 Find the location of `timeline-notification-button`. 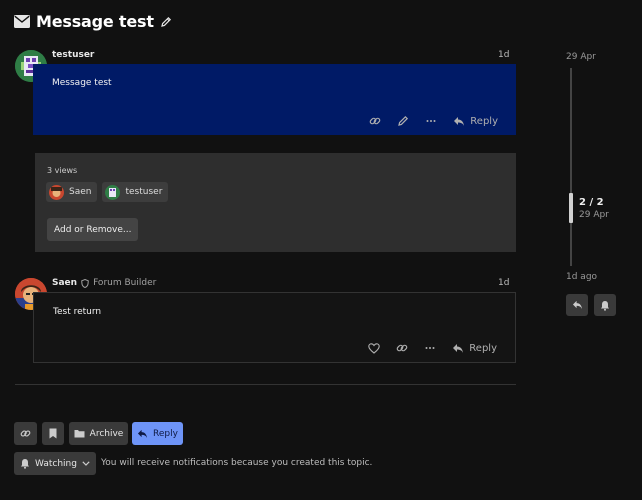

timeline-notification-button is located at coordinates (605, 305).